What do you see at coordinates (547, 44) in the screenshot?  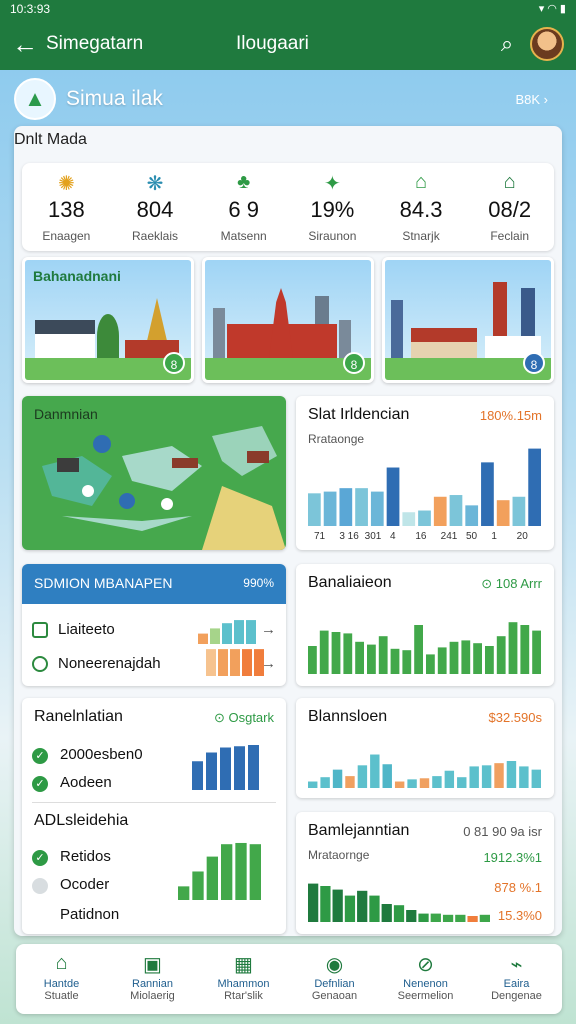 I see `avatar` at bounding box center [547, 44].